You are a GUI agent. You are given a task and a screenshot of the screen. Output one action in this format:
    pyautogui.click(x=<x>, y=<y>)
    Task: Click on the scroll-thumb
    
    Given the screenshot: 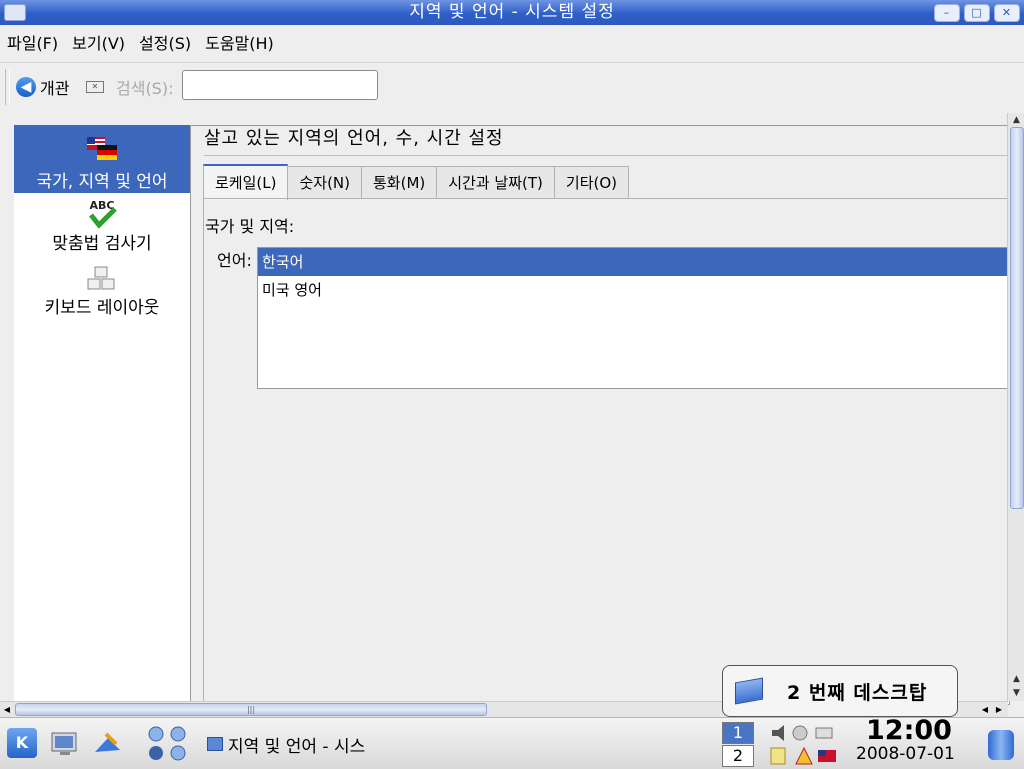 What is the action you would take?
    pyautogui.click(x=1017, y=318)
    